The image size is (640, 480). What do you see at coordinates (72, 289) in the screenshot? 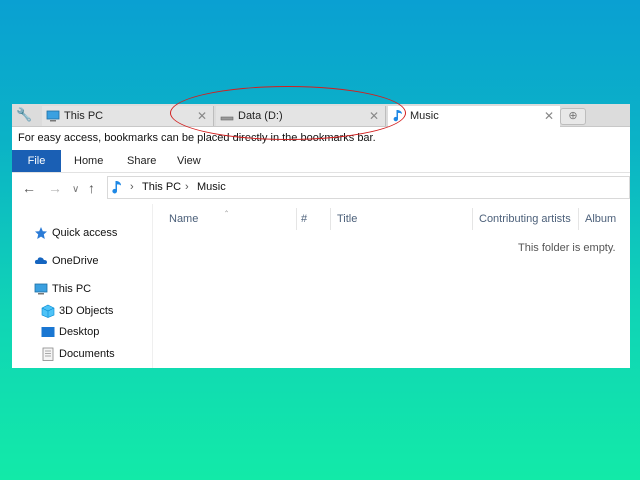
I see `nav-item-label: This PC` at bounding box center [72, 289].